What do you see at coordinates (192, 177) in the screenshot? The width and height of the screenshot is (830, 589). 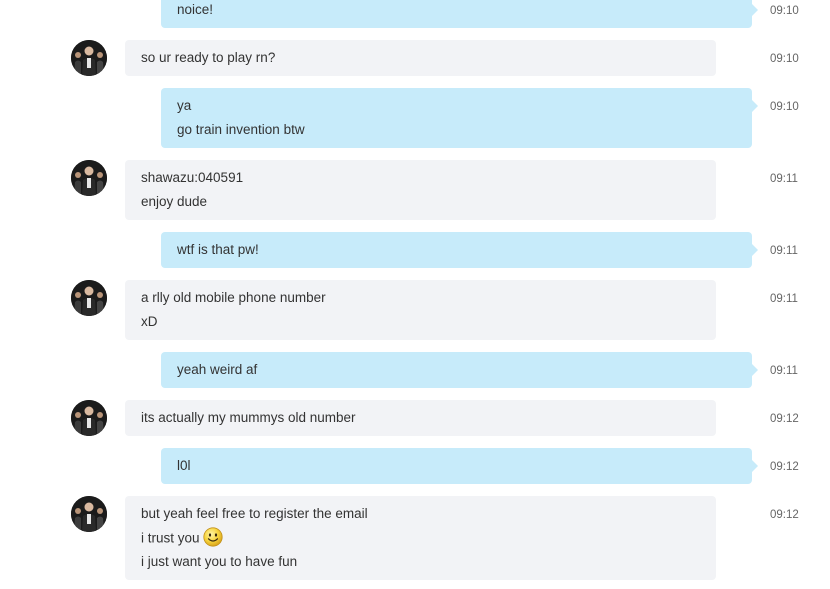 I see `message-text: shawazu:040591` at bounding box center [192, 177].